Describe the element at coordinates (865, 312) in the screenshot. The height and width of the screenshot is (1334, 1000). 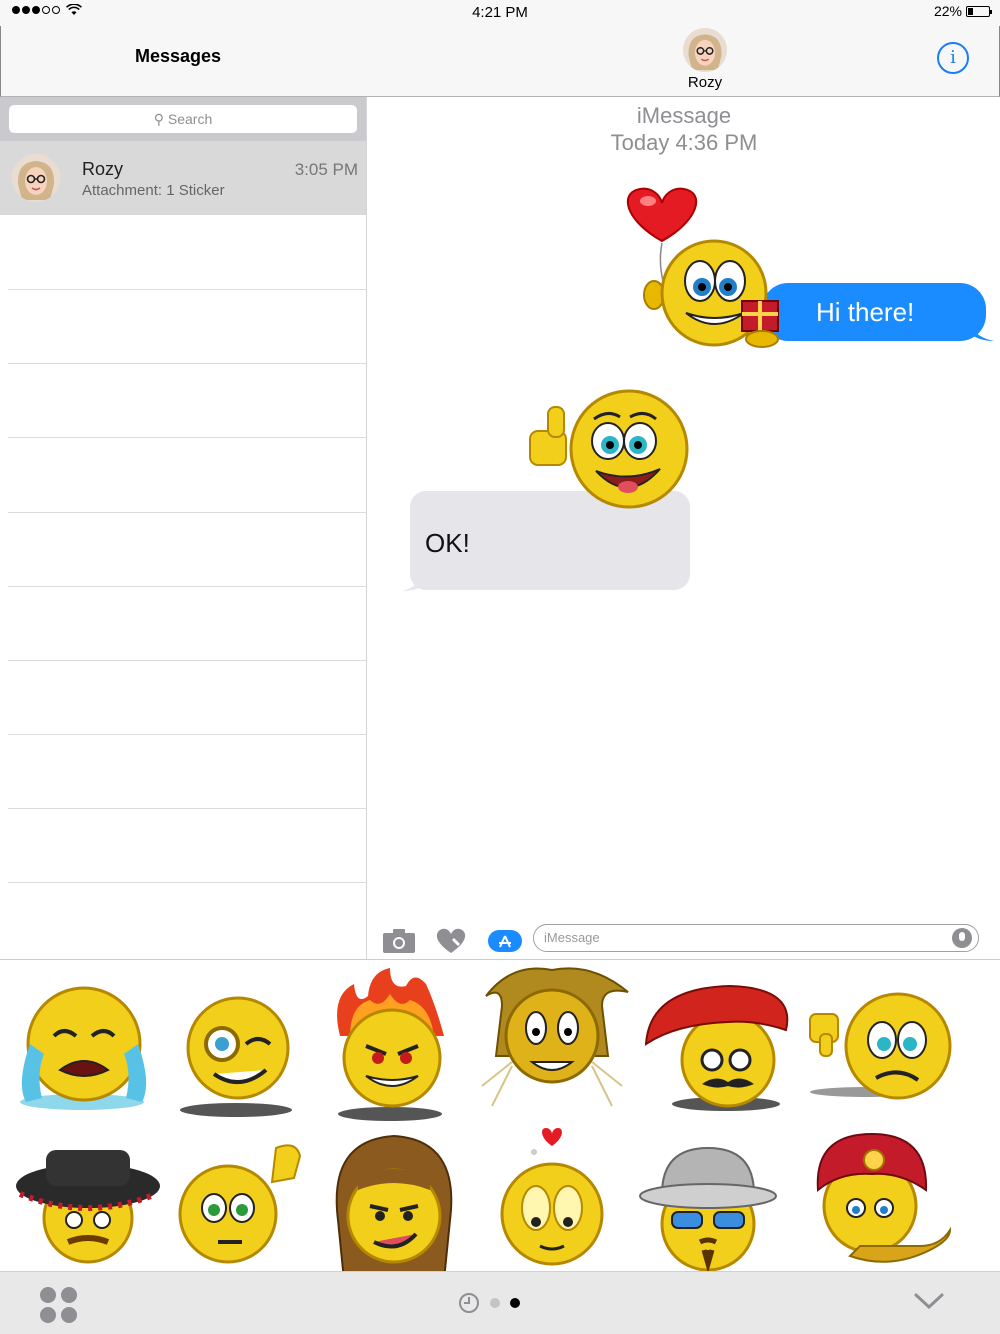
I see `message-text: Hi there!` at that location.